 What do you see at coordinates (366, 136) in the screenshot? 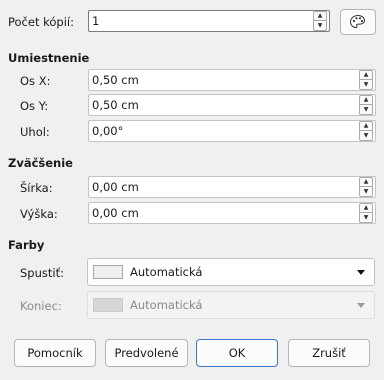
I see `angle-decrement-button: ▼` at bounding box center [366, 136].